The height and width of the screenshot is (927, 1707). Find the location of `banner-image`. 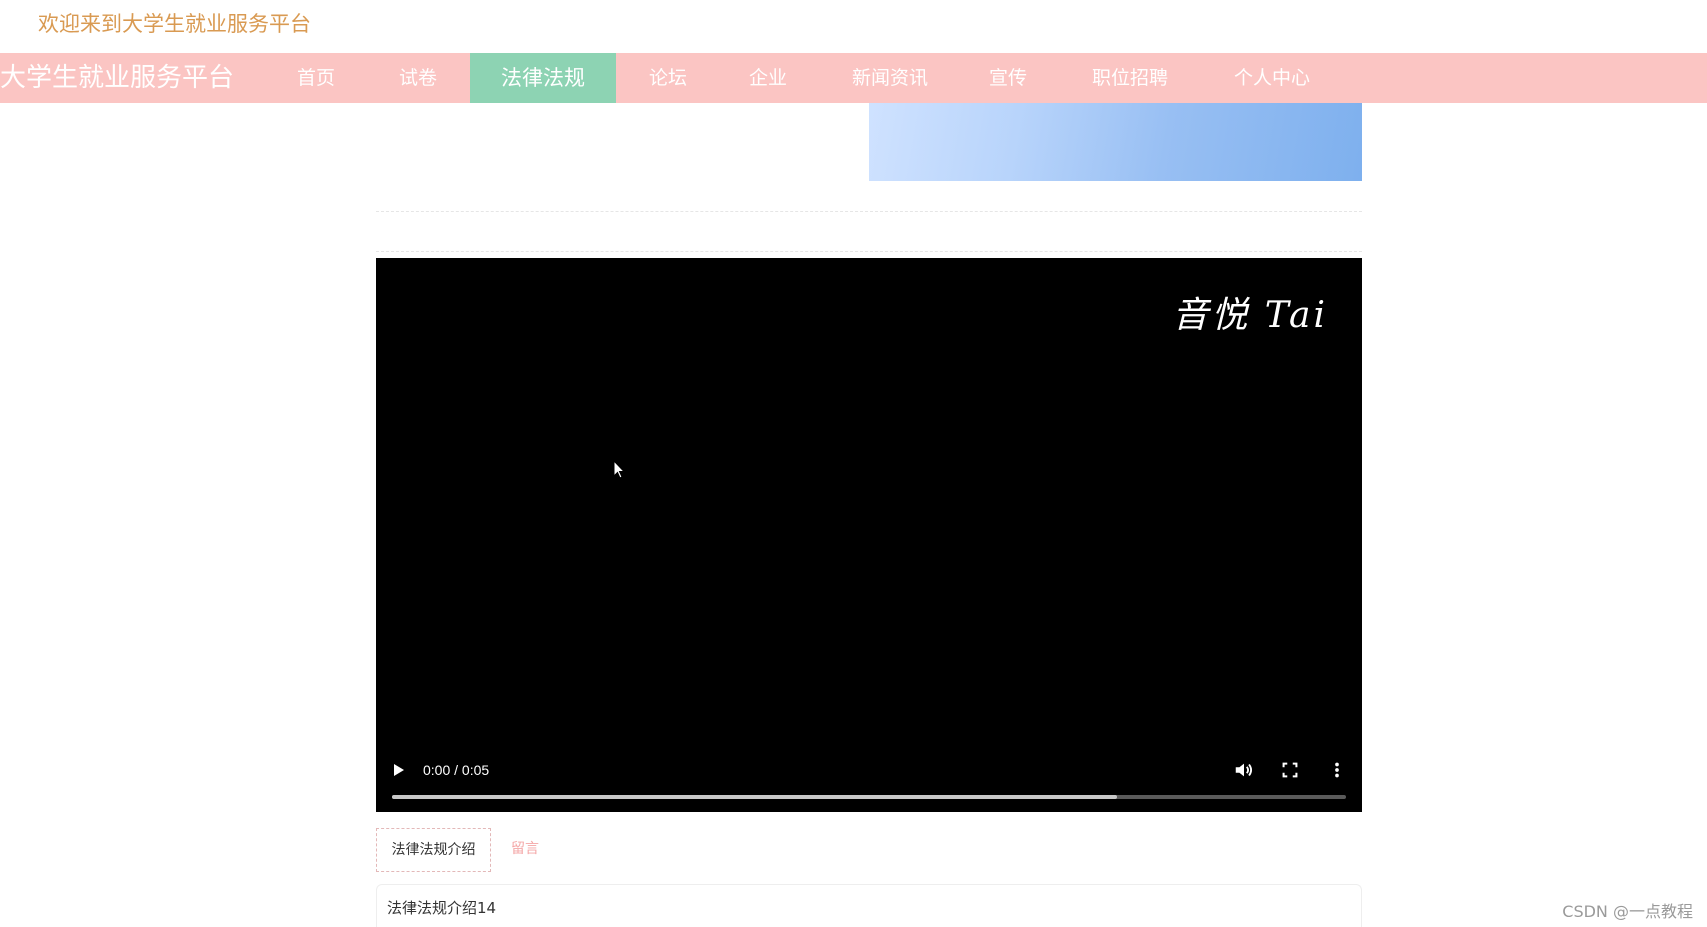

banner-image is located at coordinates (1115, 142).